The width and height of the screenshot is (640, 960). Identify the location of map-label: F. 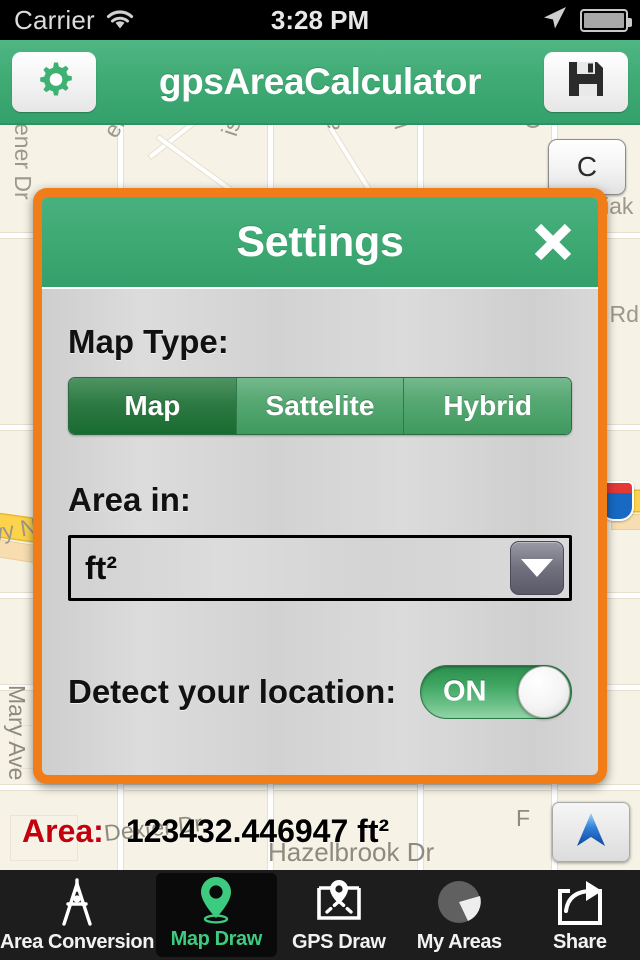
(523, 818).